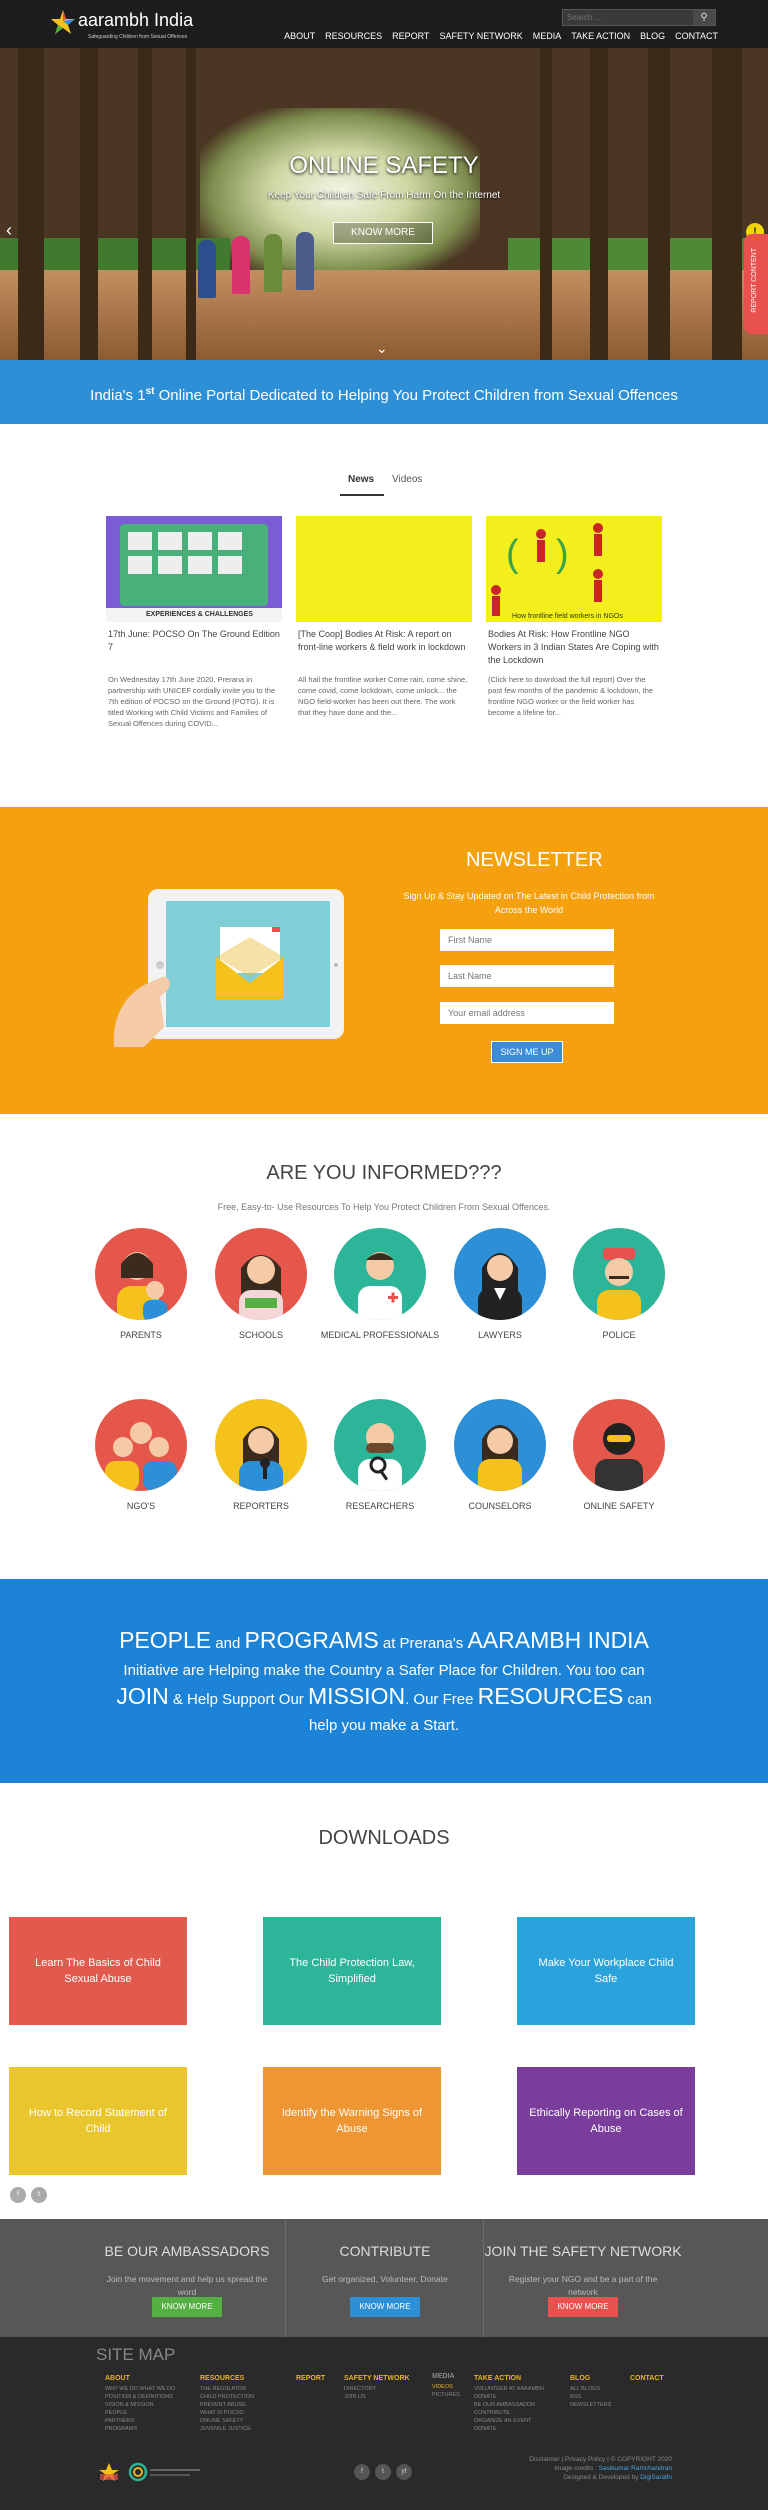 Image resolution: width=768 pixels, height=2510 pixels. What do you see at coordinates (590, 2378) in the screenshot?
I see `sitemap-heading: BLOG` at bounding box center [590, 2378].